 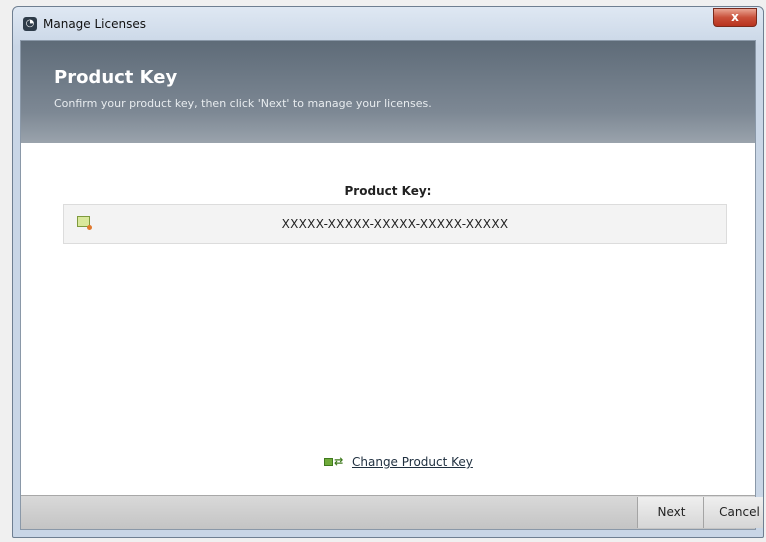 I want to click on page-title: Product Key, so click(x=116, y=77).